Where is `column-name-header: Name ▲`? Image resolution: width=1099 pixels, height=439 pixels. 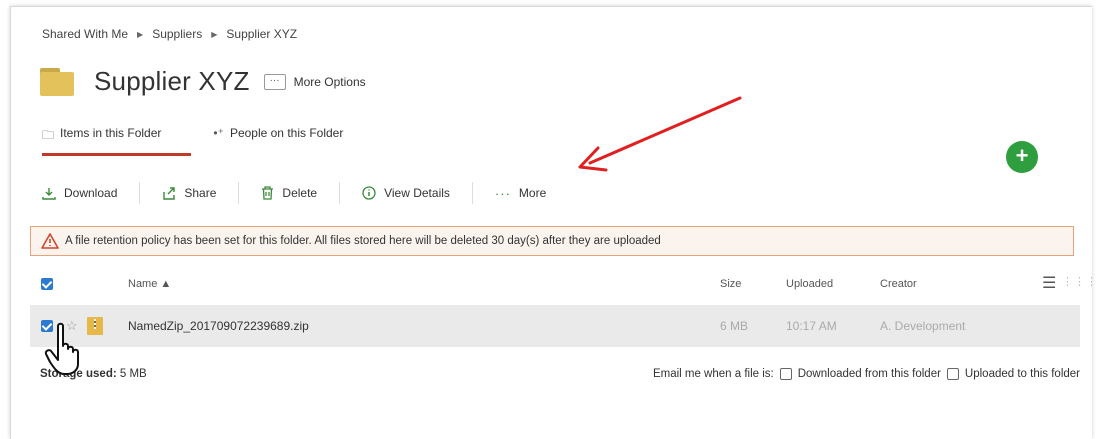
column-name-header: Name ▲ is located at coordinates (149, 284).